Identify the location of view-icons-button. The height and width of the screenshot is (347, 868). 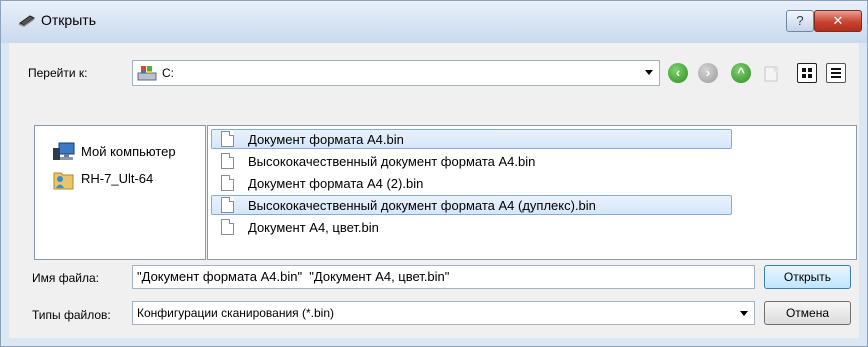
(807, 73).